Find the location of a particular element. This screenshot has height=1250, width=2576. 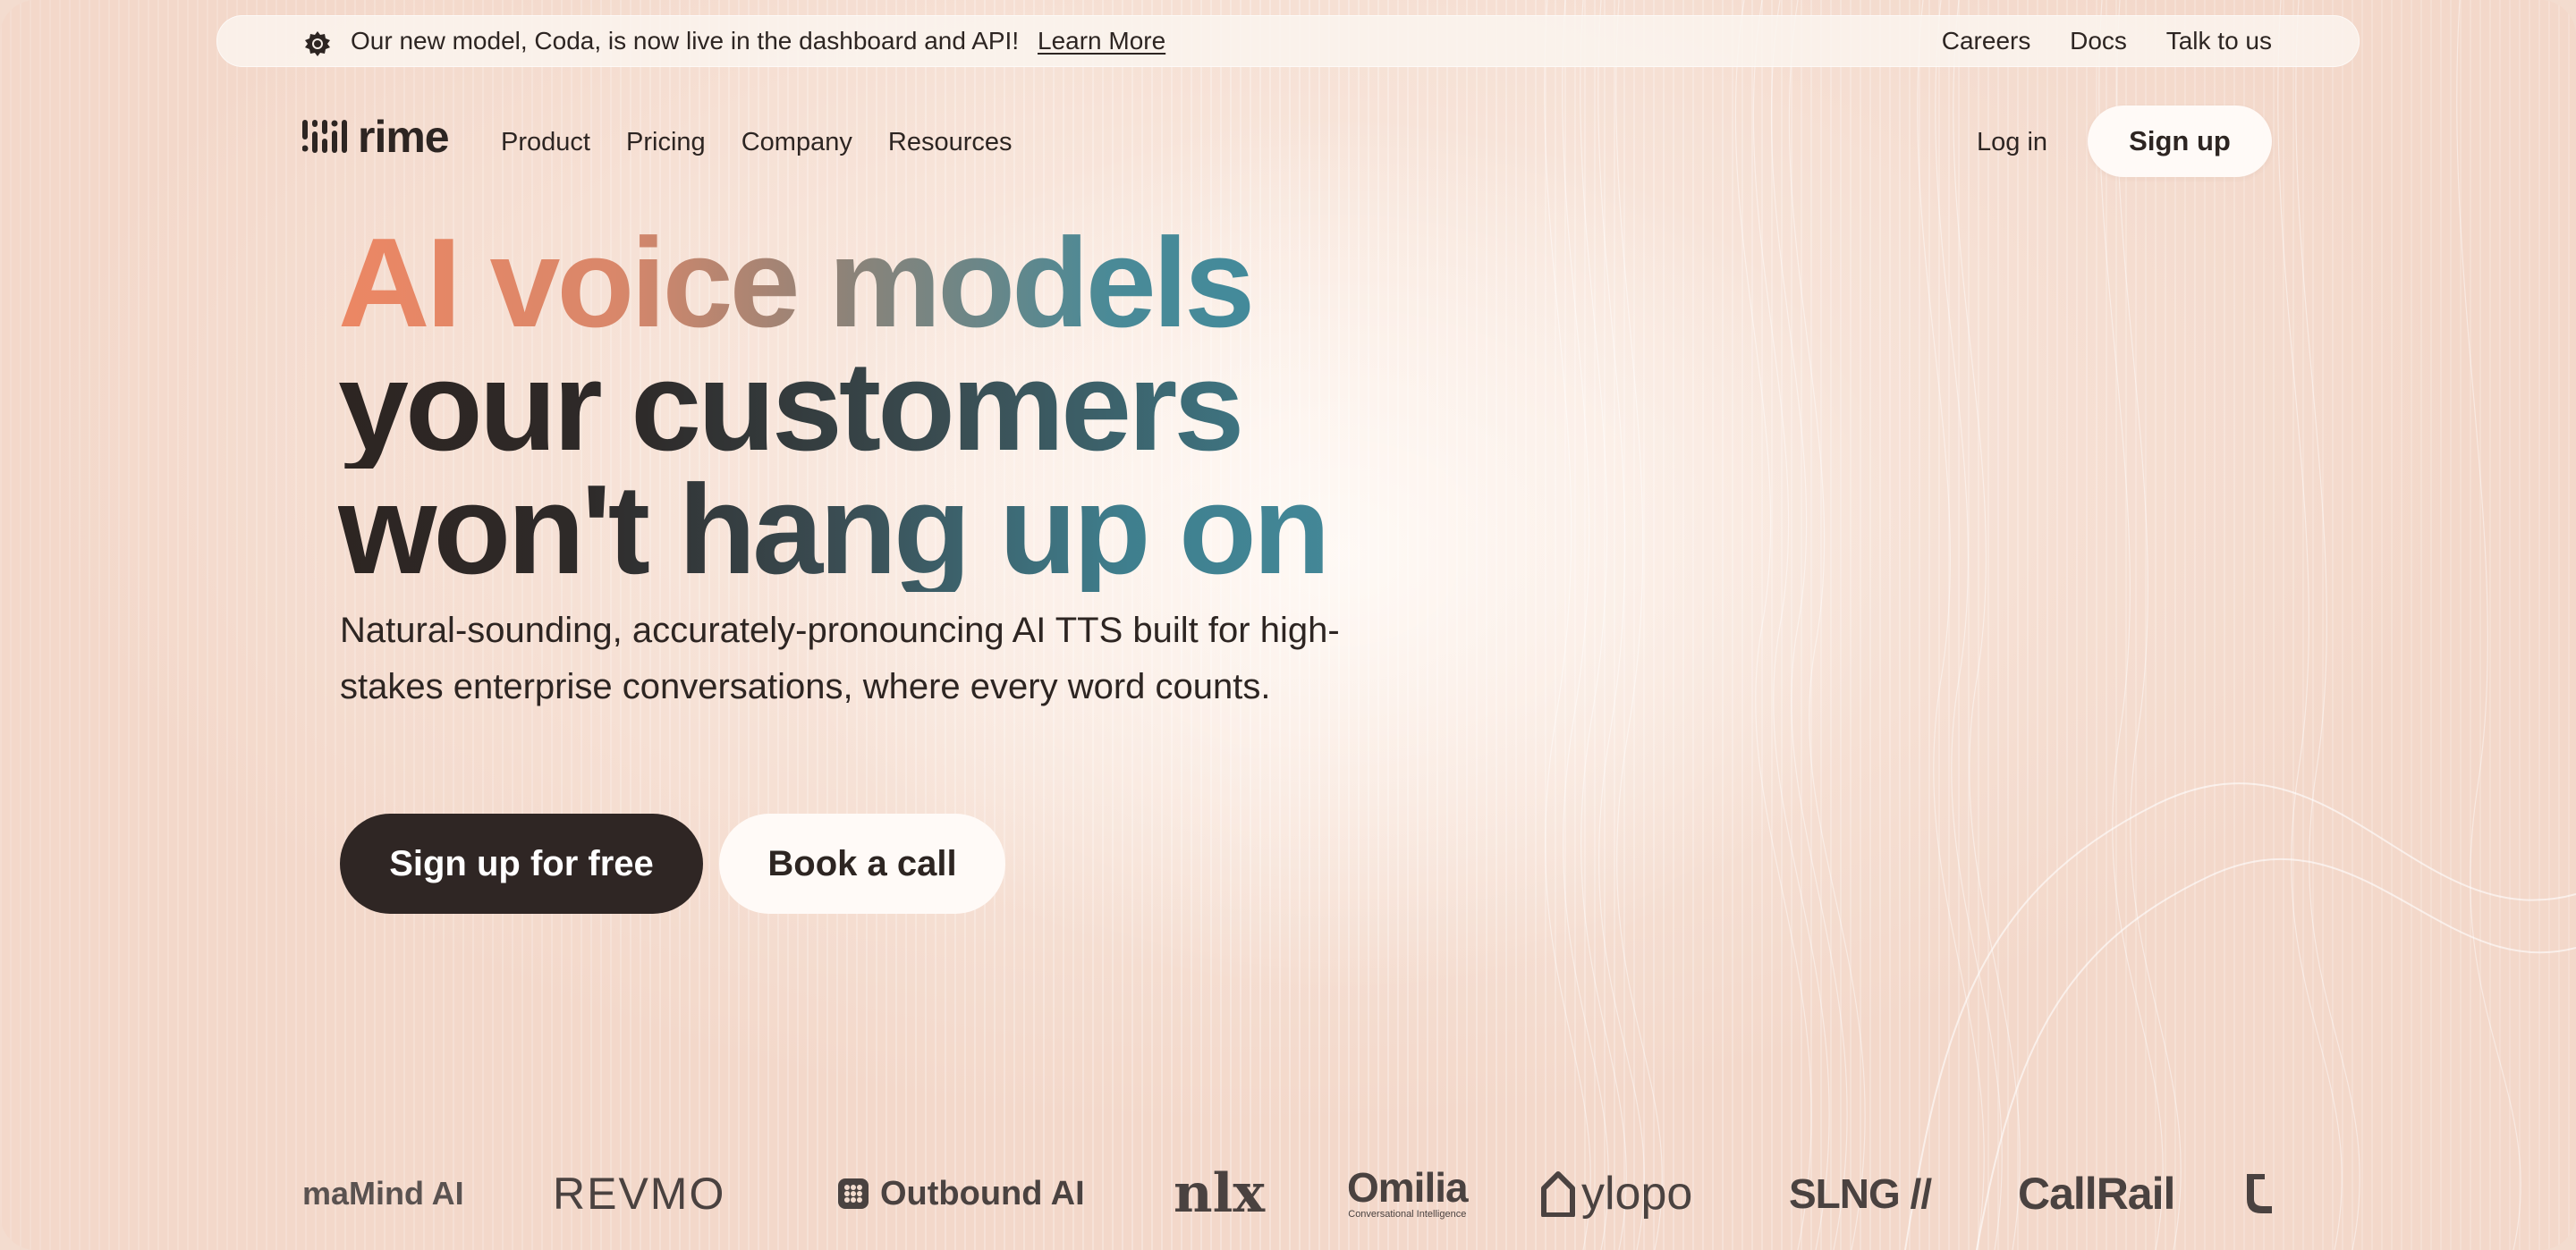

logo-ylopo-text: ylopo is located at coordinates (1637, 1194).